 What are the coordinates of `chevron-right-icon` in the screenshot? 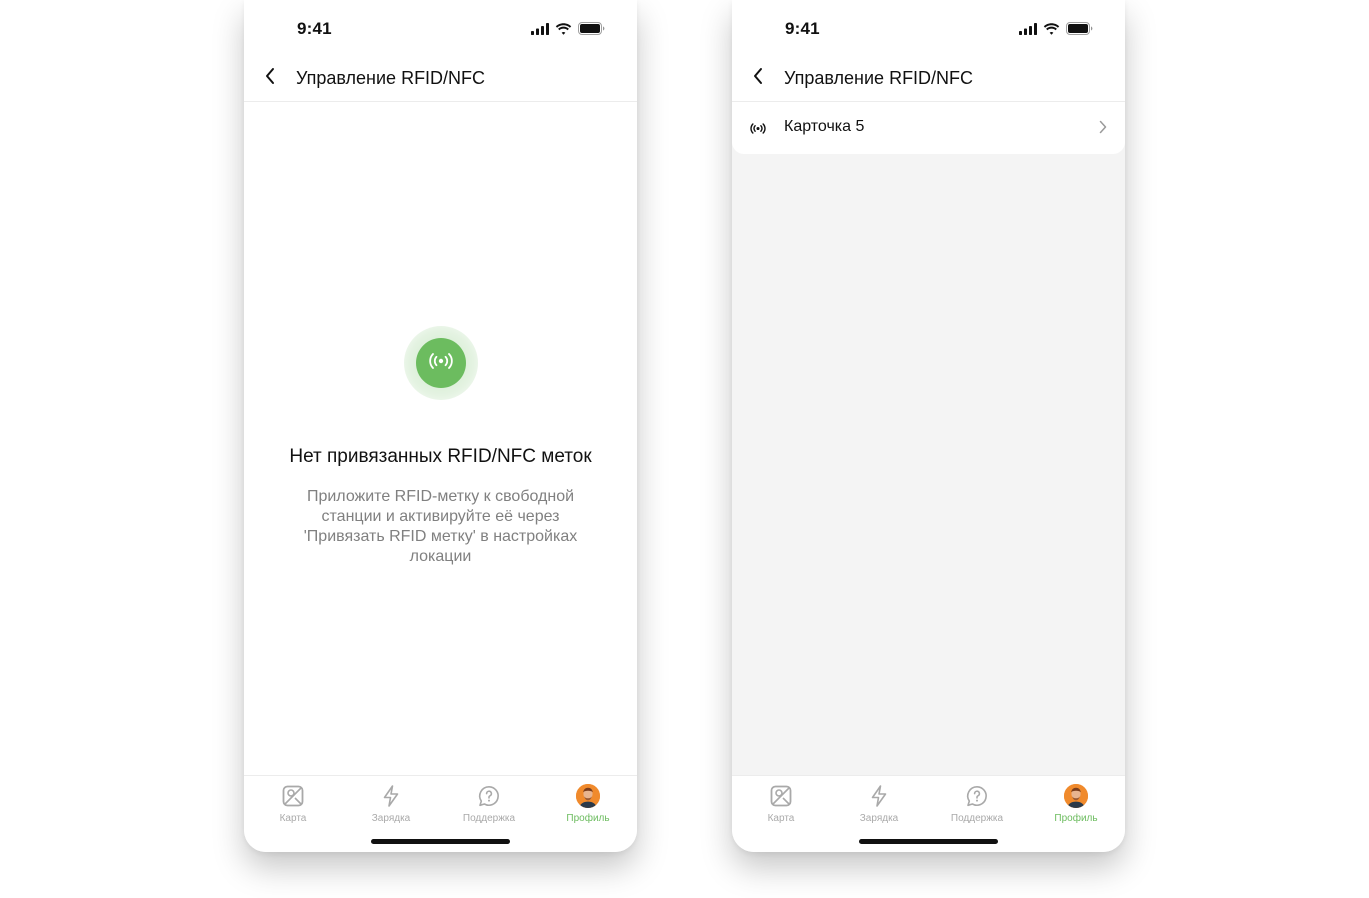 It's located at (1103, 129).